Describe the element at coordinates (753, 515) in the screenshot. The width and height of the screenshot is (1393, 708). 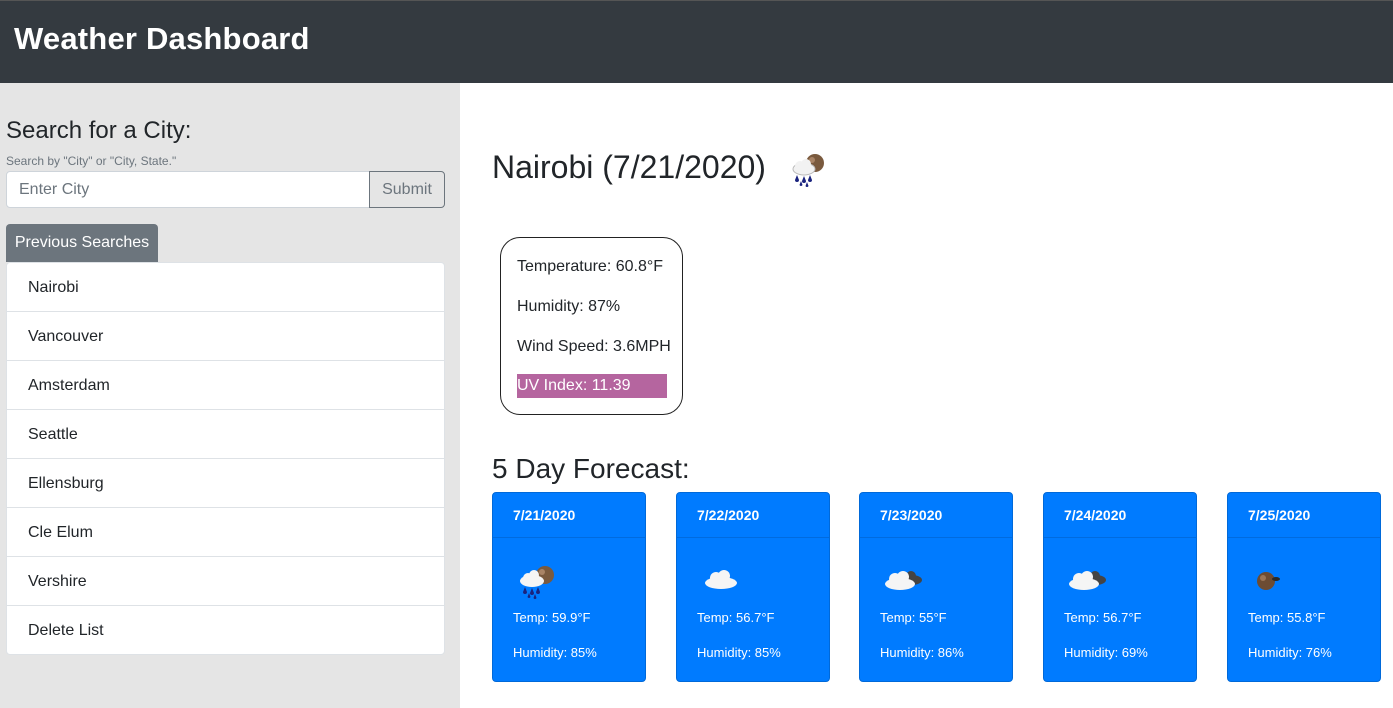
I see `forecast-date: 7/22/2020` at that location.